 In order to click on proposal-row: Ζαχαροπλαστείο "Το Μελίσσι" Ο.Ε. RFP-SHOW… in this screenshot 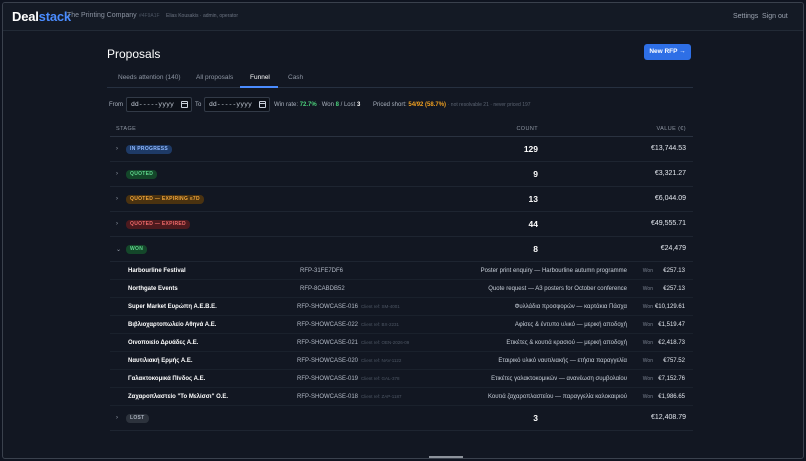, I will do `click(401, 397)`.